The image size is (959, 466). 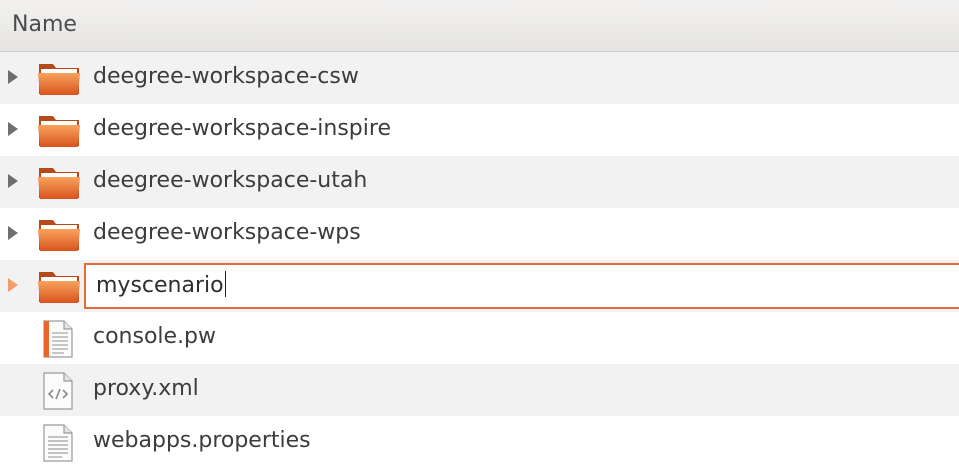 I want to click on column-header-name: Name, so click(x=479, y=26).